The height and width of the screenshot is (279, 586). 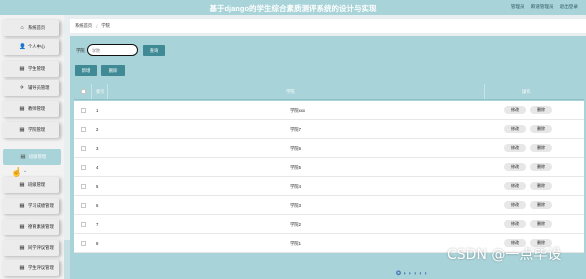 I want to click on sidebar-item-counselors: ✈ 辅导员管理, so click(x=30, y=88).